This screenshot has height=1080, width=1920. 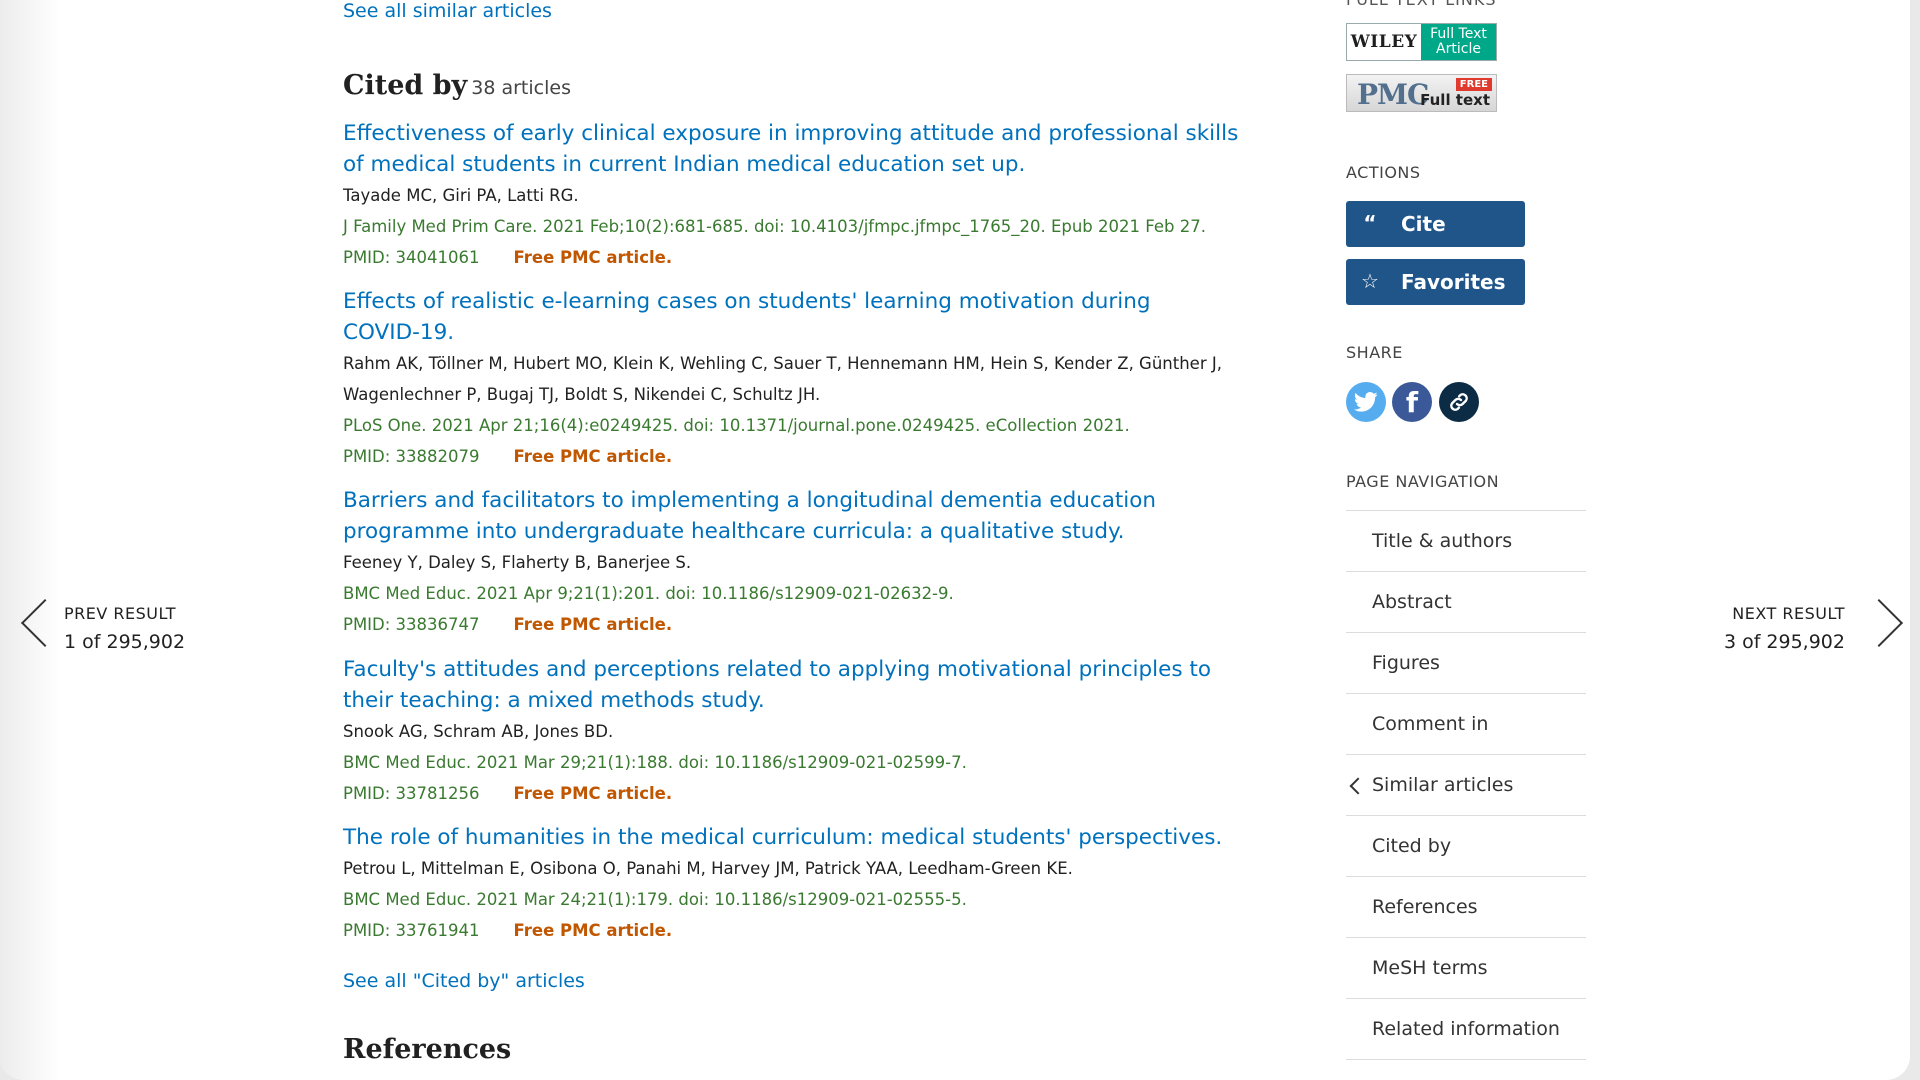 I want to click on article-pmid: PMID: 33882079, so click(x=411, y=456).